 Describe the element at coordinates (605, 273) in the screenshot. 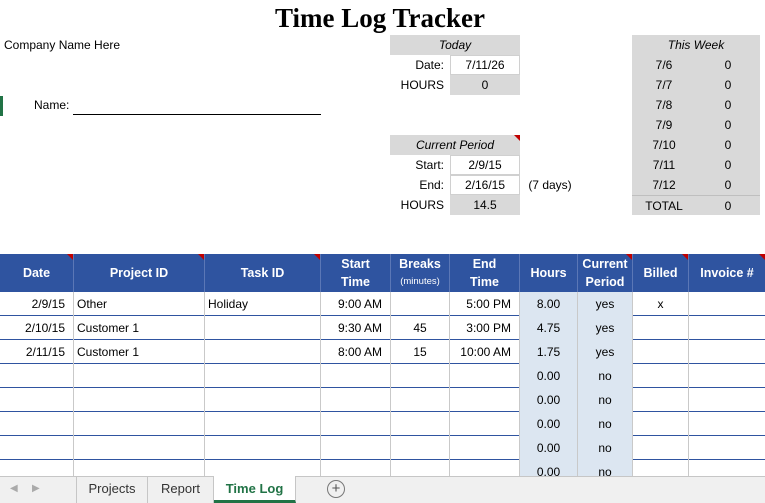

I see `col-header-current-period: Current Period` at that location.